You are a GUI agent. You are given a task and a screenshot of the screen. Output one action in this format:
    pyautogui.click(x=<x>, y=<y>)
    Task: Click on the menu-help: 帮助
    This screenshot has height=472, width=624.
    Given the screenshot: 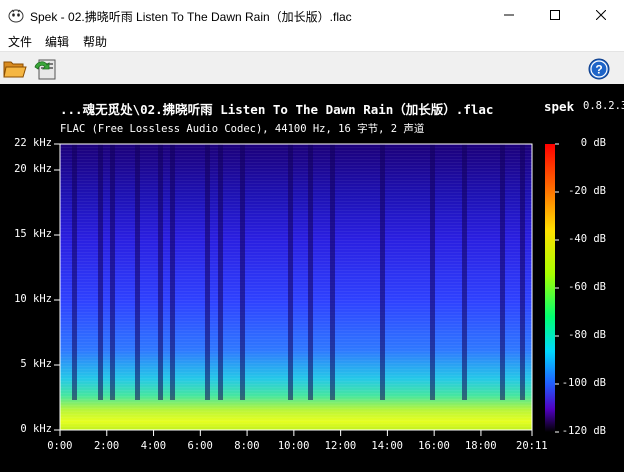 What is the action you would take?
    pyautogui.click(x=95, y=41)
    